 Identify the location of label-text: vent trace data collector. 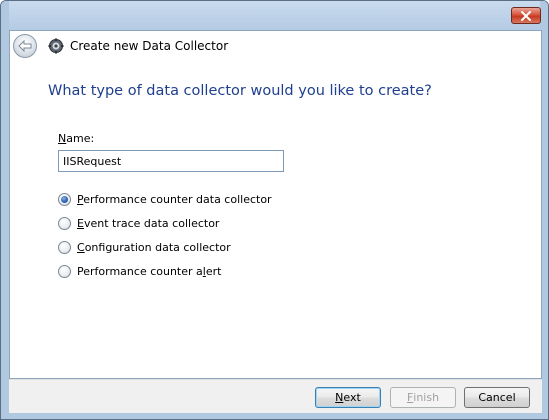
(151, 223).